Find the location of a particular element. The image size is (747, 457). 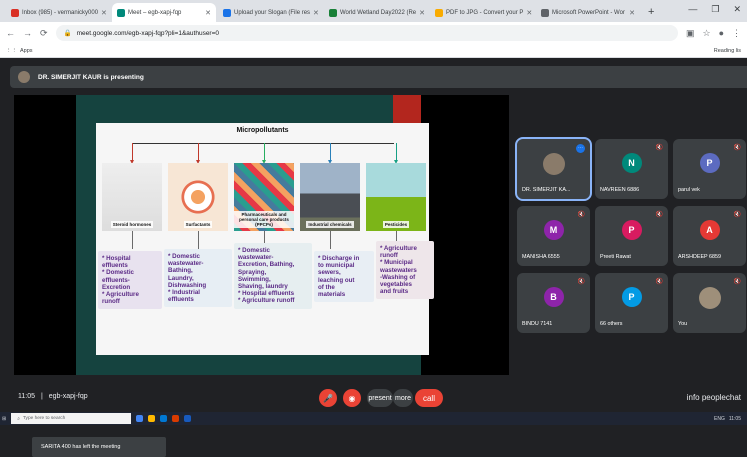

tab-favicon-icon is located at coordinates (333, 12).